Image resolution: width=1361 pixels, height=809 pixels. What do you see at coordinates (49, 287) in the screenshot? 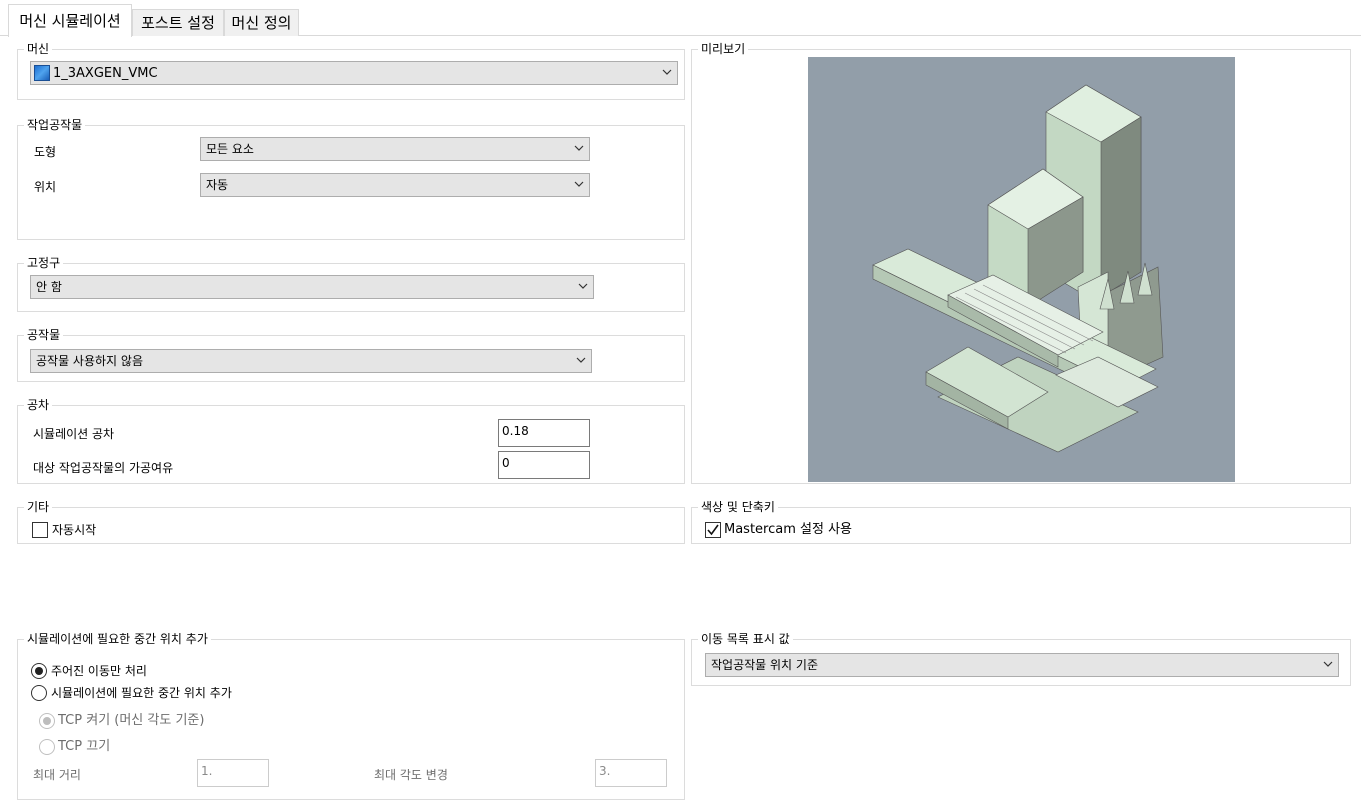
I see `fixture-select-value: 안 함` at bounding box center [49, 287].